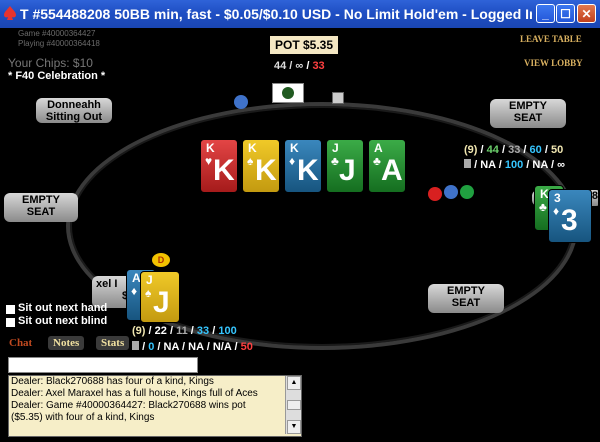  Describe the element at coordinates (545, 13) in the screenshot. I see `minimize-button: _` at that location.